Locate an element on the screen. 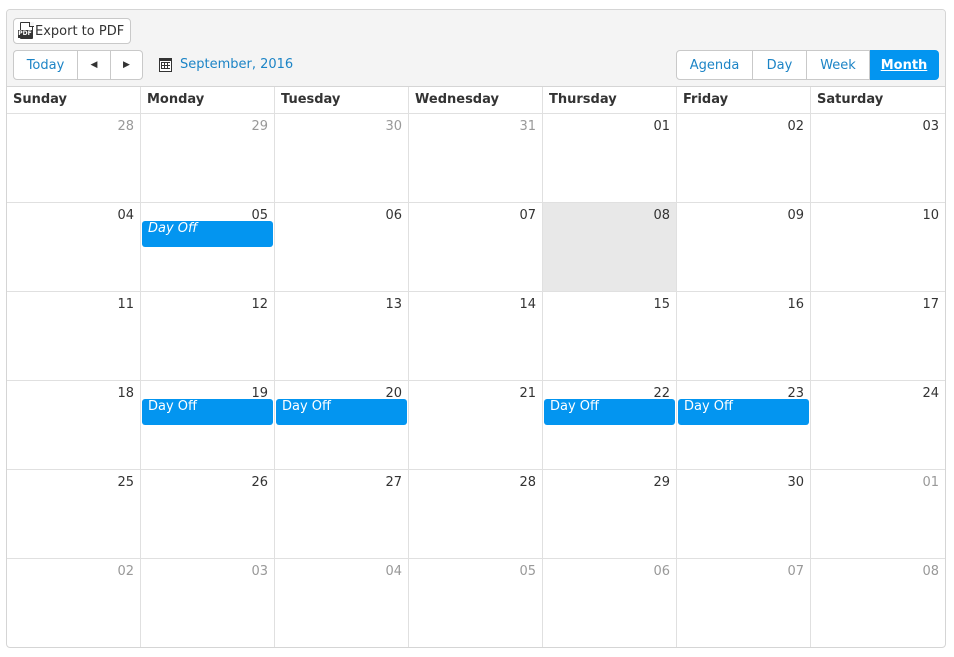  day-number: 03 is located at coordinates (259, 571).